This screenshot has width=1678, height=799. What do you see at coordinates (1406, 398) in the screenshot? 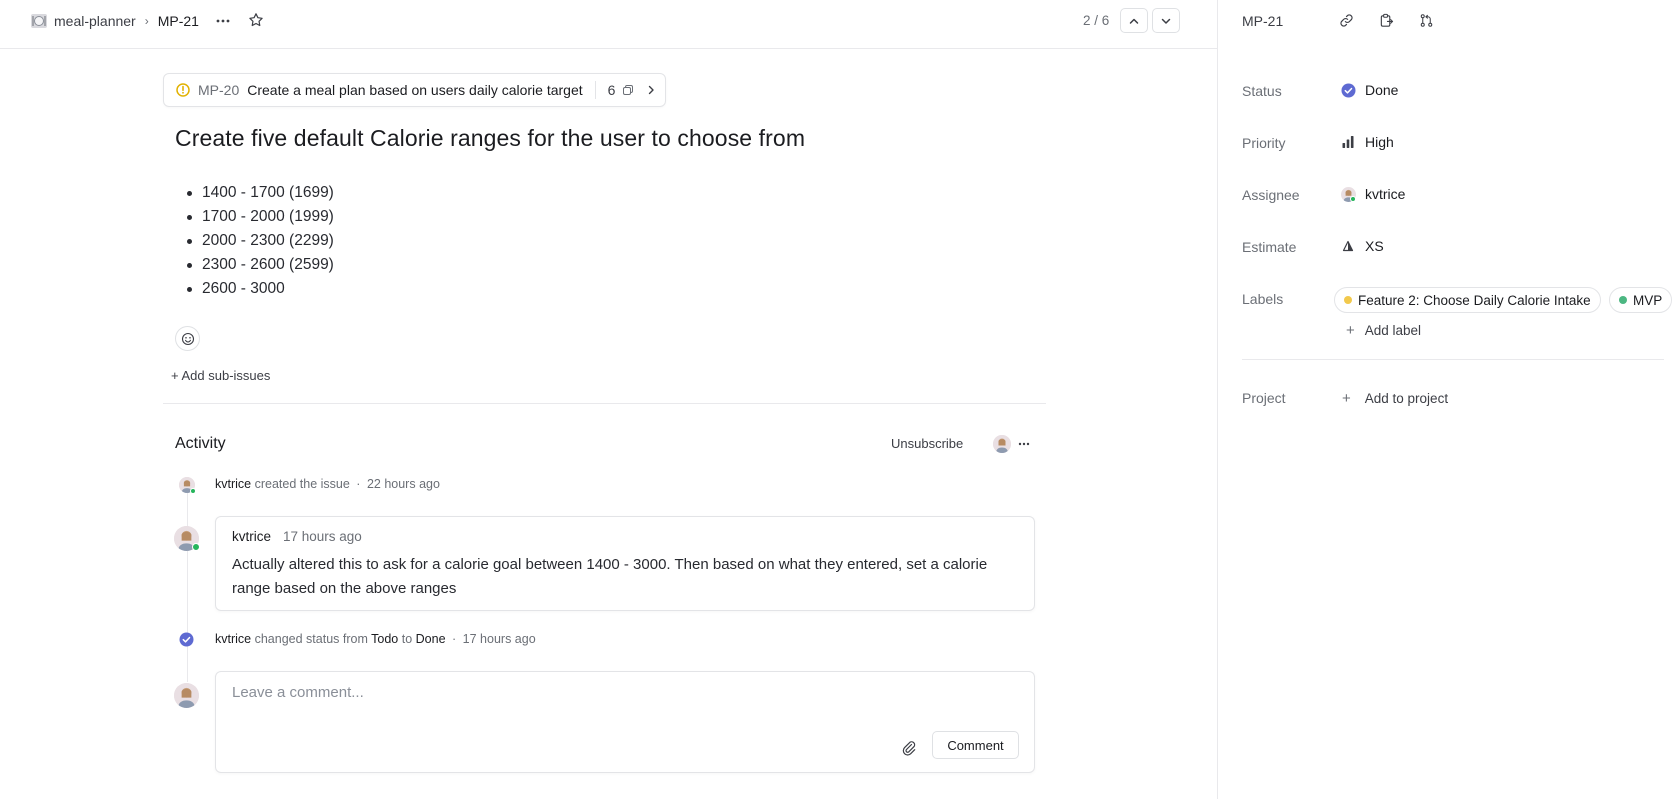
I see `add-to-project-text: Add to project` at bounding box center [1406, 398].